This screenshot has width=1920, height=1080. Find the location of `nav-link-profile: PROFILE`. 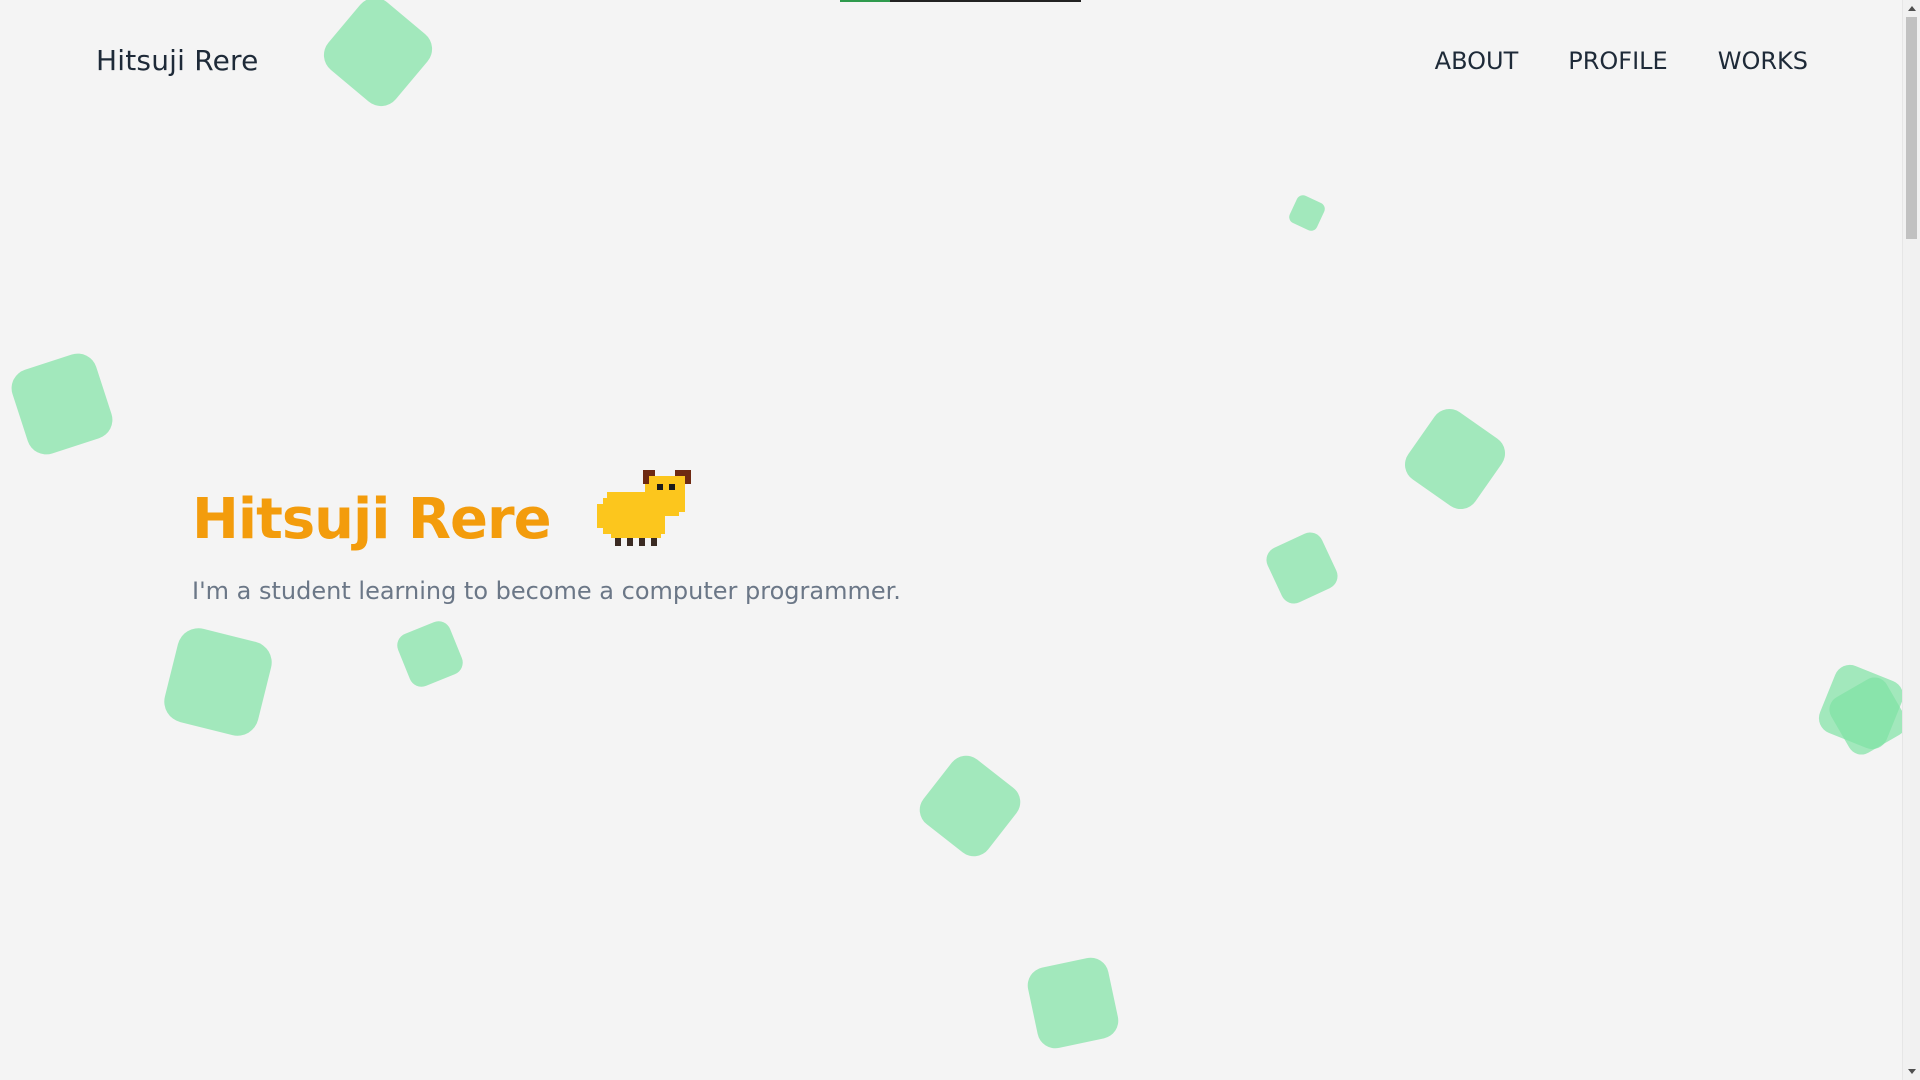

nav-link-profile: PROFILE is located at coordinates (1617, 61).